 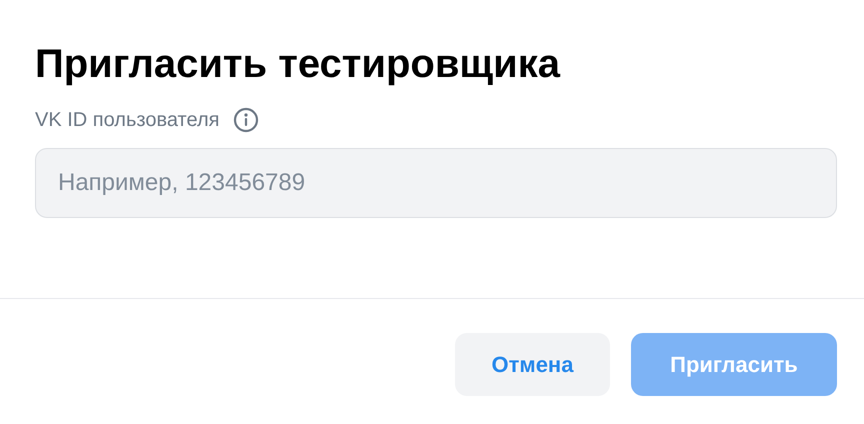 I want to click on cancel-button: Отмена, so click(x=532, y=364).